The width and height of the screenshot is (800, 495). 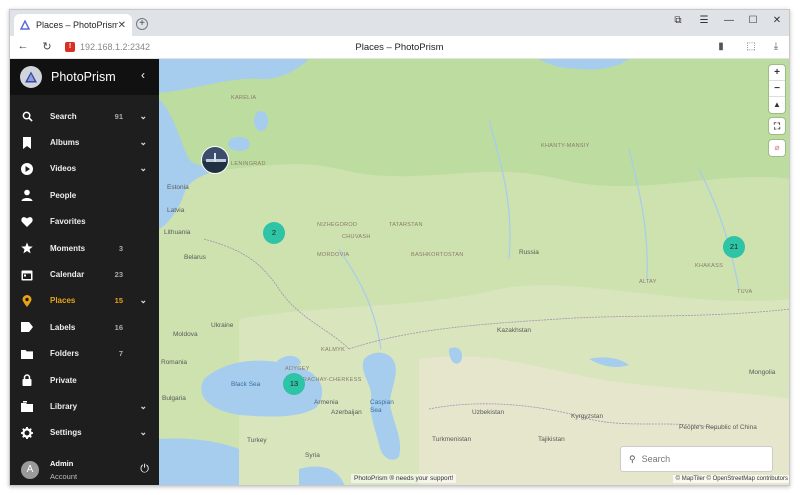 What do you see at coordinates (195, 257) in the screenshot?
I see `map-label-belarus: Belarus` at bounding box center [195, 257].